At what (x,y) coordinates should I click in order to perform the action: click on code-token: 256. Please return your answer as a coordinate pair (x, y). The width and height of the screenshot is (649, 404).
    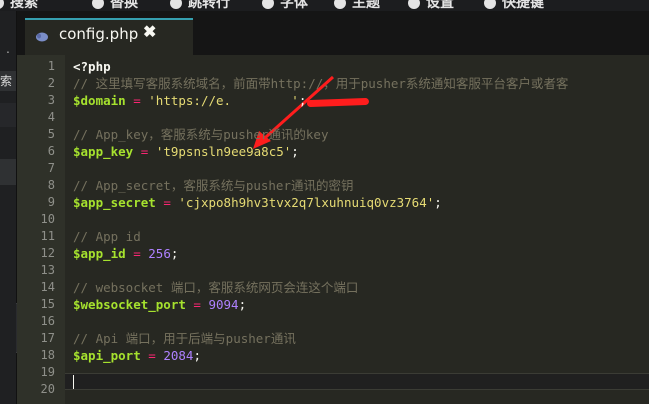
    Looking at the image, I should click on (159, 253).